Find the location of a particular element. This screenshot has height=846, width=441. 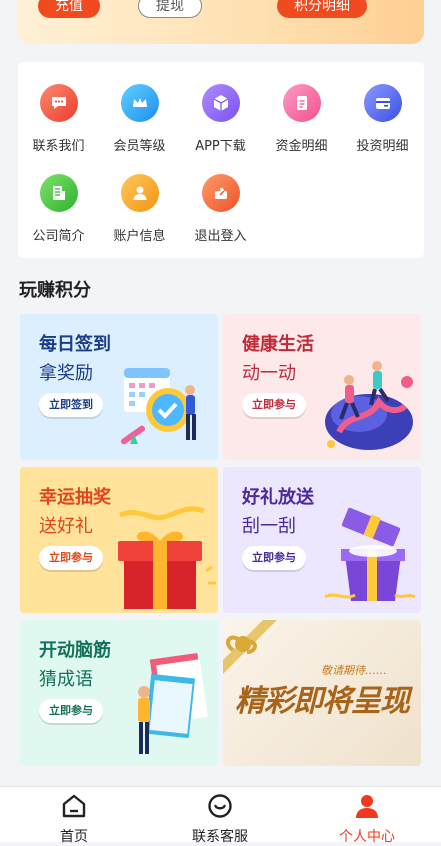

runners-illustration is located at coordinates (369, 405).